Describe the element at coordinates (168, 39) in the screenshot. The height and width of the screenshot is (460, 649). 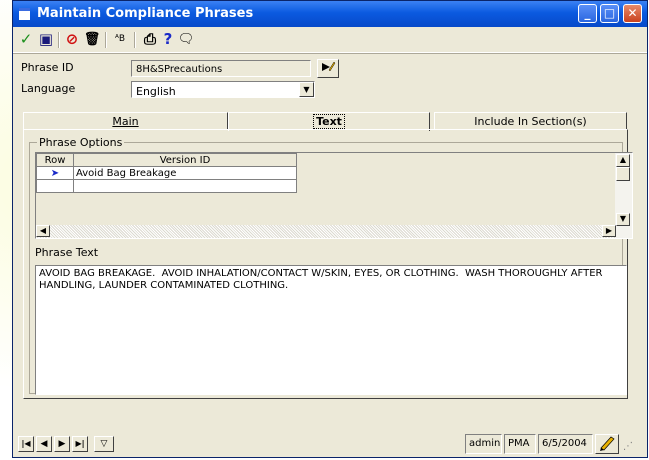
I see `help-icon: ?` at that location.